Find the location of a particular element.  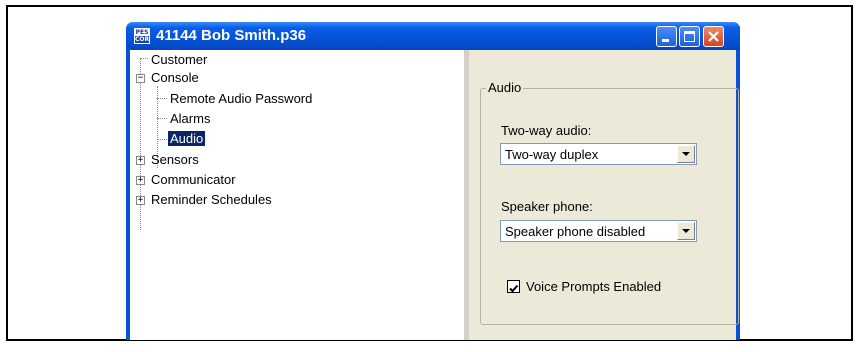

pane-splitter is located at coordinates (466, 195).